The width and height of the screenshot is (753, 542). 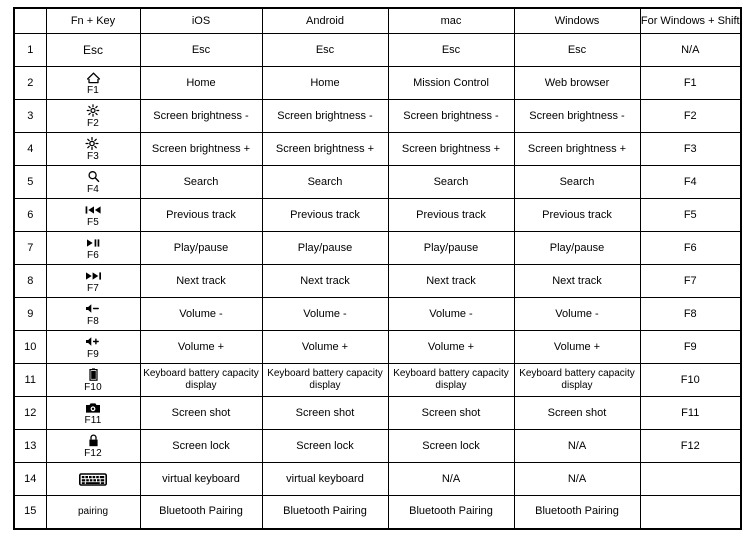 I want to click on key-cell: F12, so click(x=93, y=446).